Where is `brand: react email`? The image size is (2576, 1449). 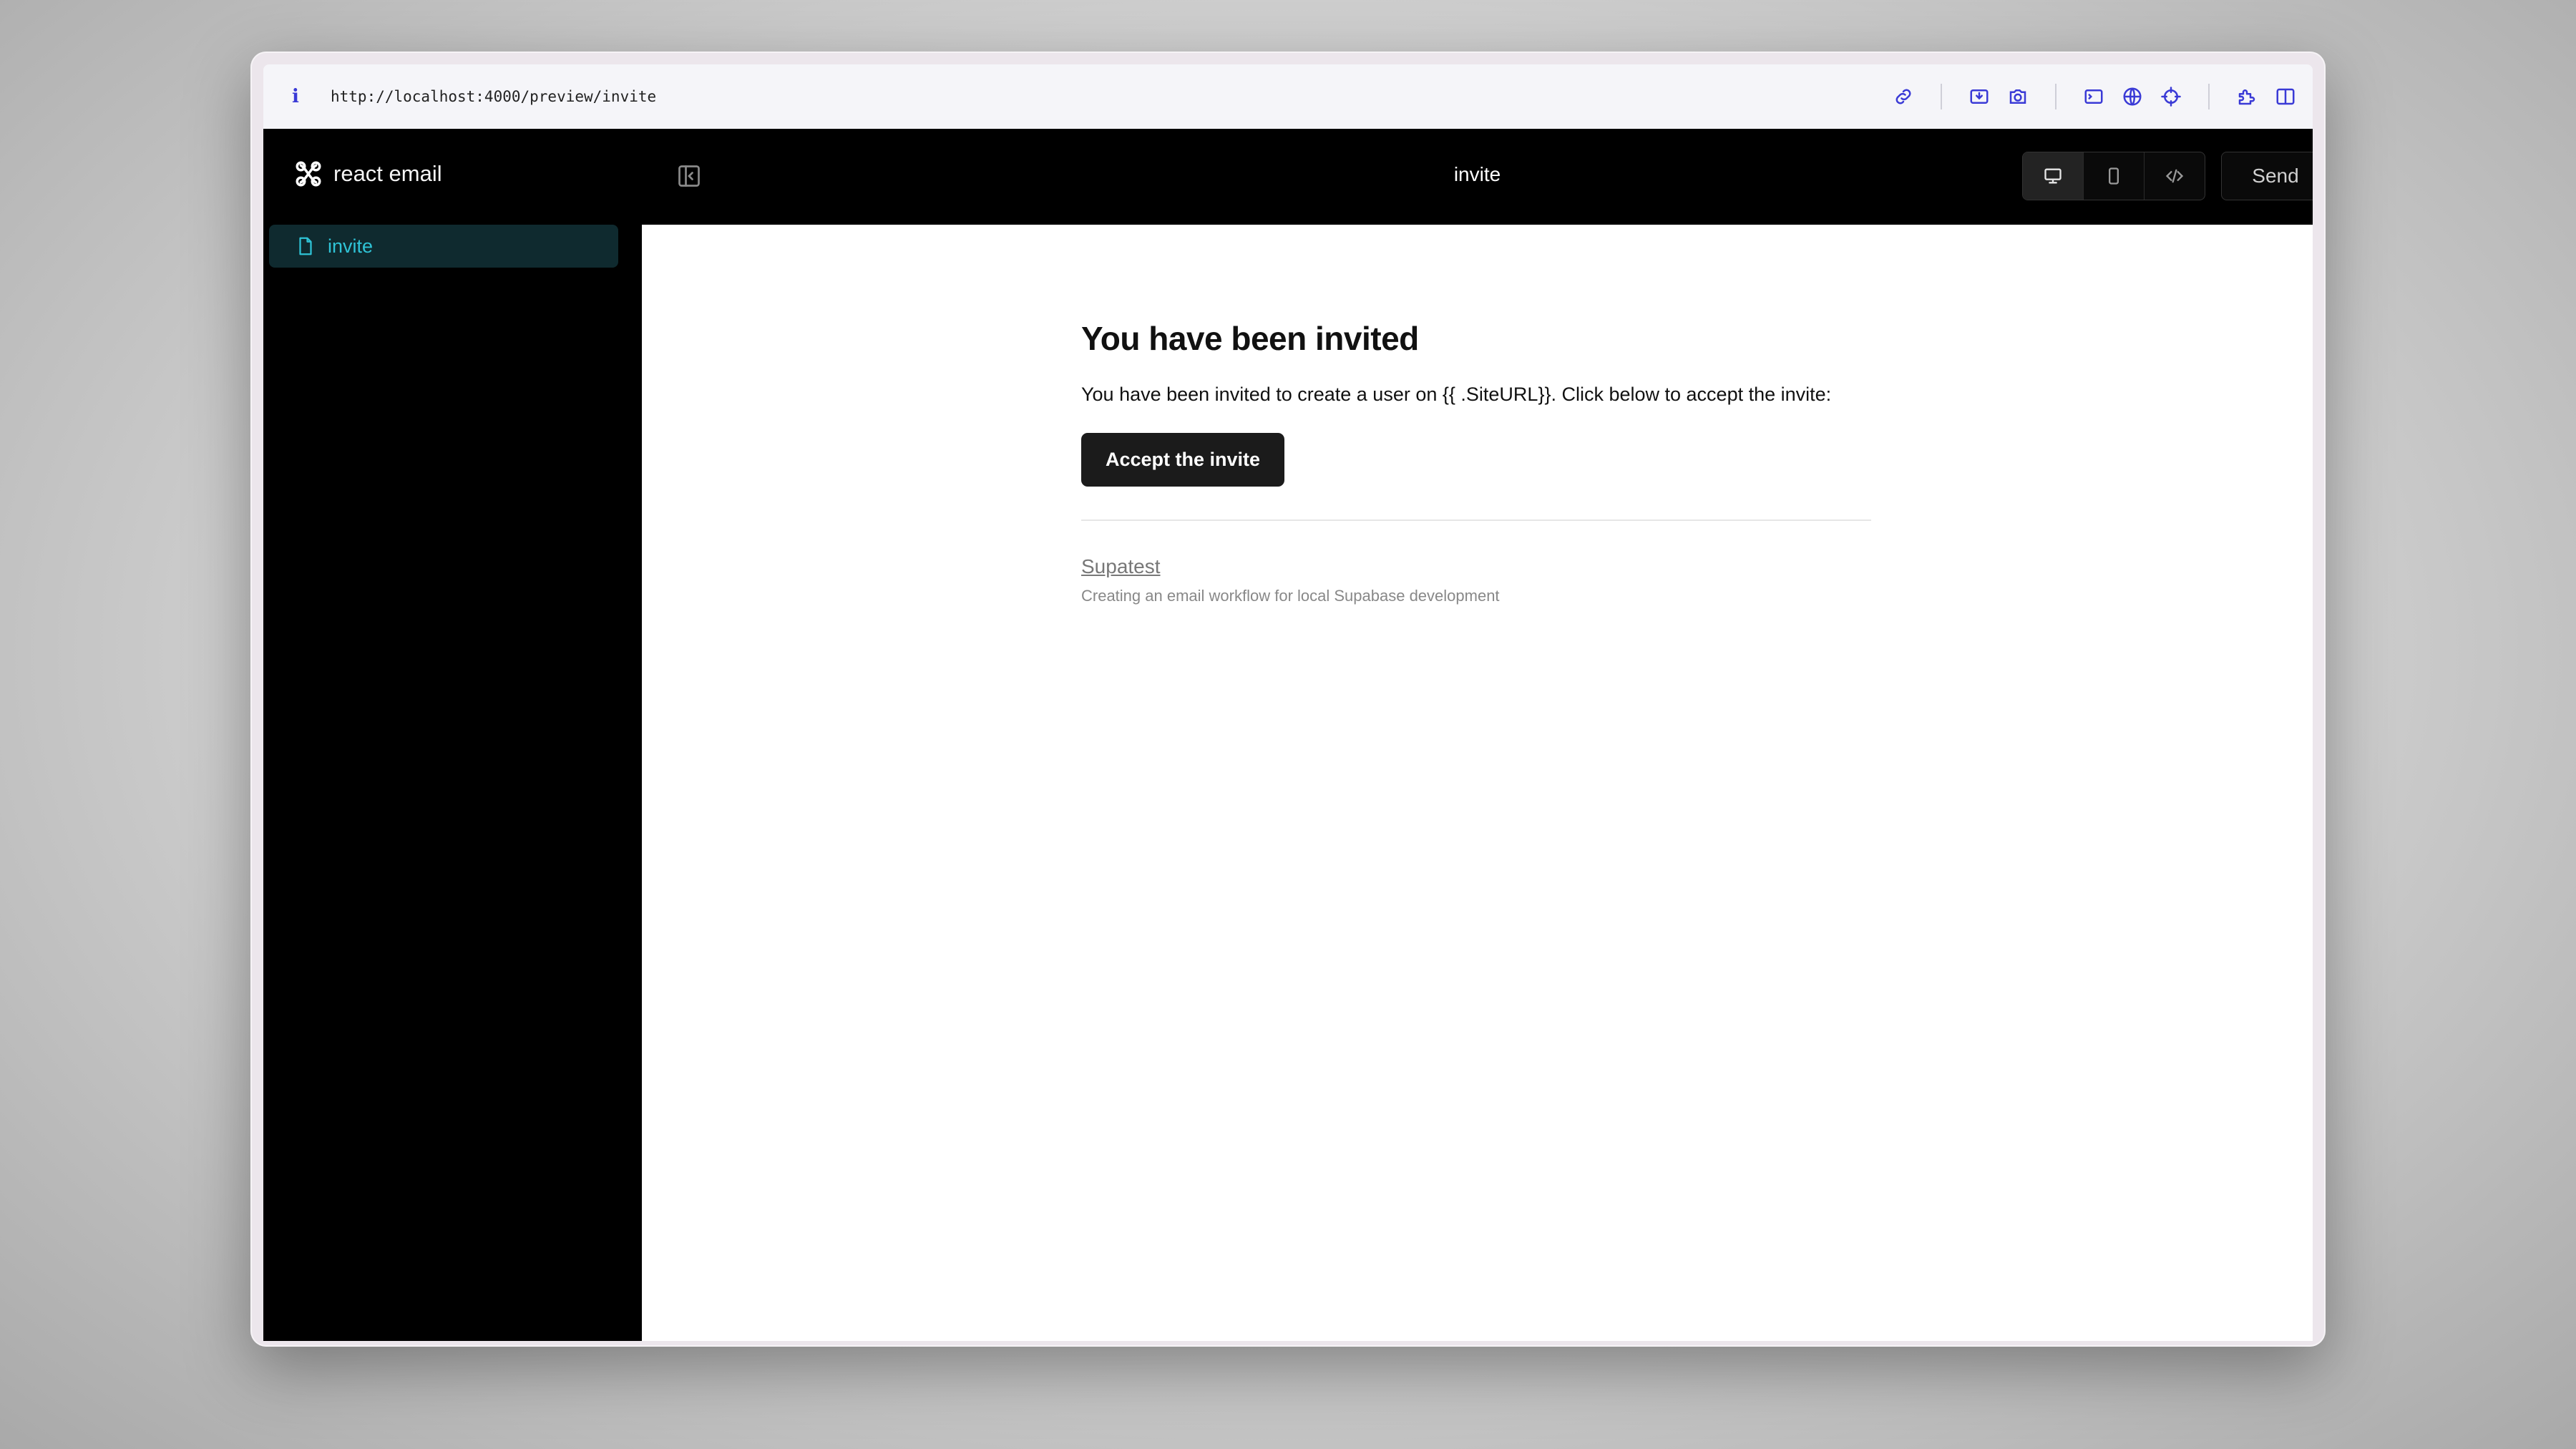
brand: react email is located at coordinates (367, 174).